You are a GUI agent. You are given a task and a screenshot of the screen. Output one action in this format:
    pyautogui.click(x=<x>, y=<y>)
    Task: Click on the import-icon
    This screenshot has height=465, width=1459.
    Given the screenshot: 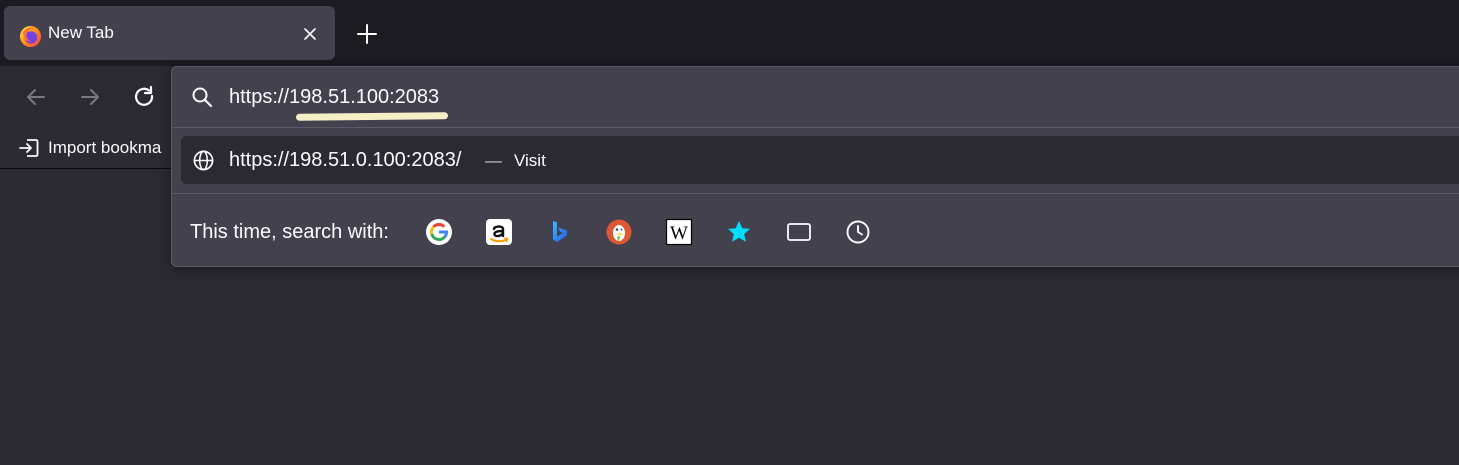 What is the action you would take?
    pyautogui.click(x=29, y=148)
    